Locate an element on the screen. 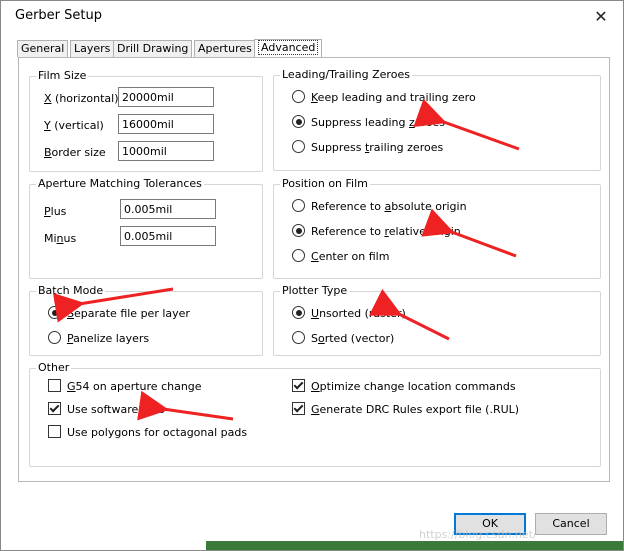 This screenshot has height=551, width=624. arrow-unsorted is located at coordinates (409, 314).